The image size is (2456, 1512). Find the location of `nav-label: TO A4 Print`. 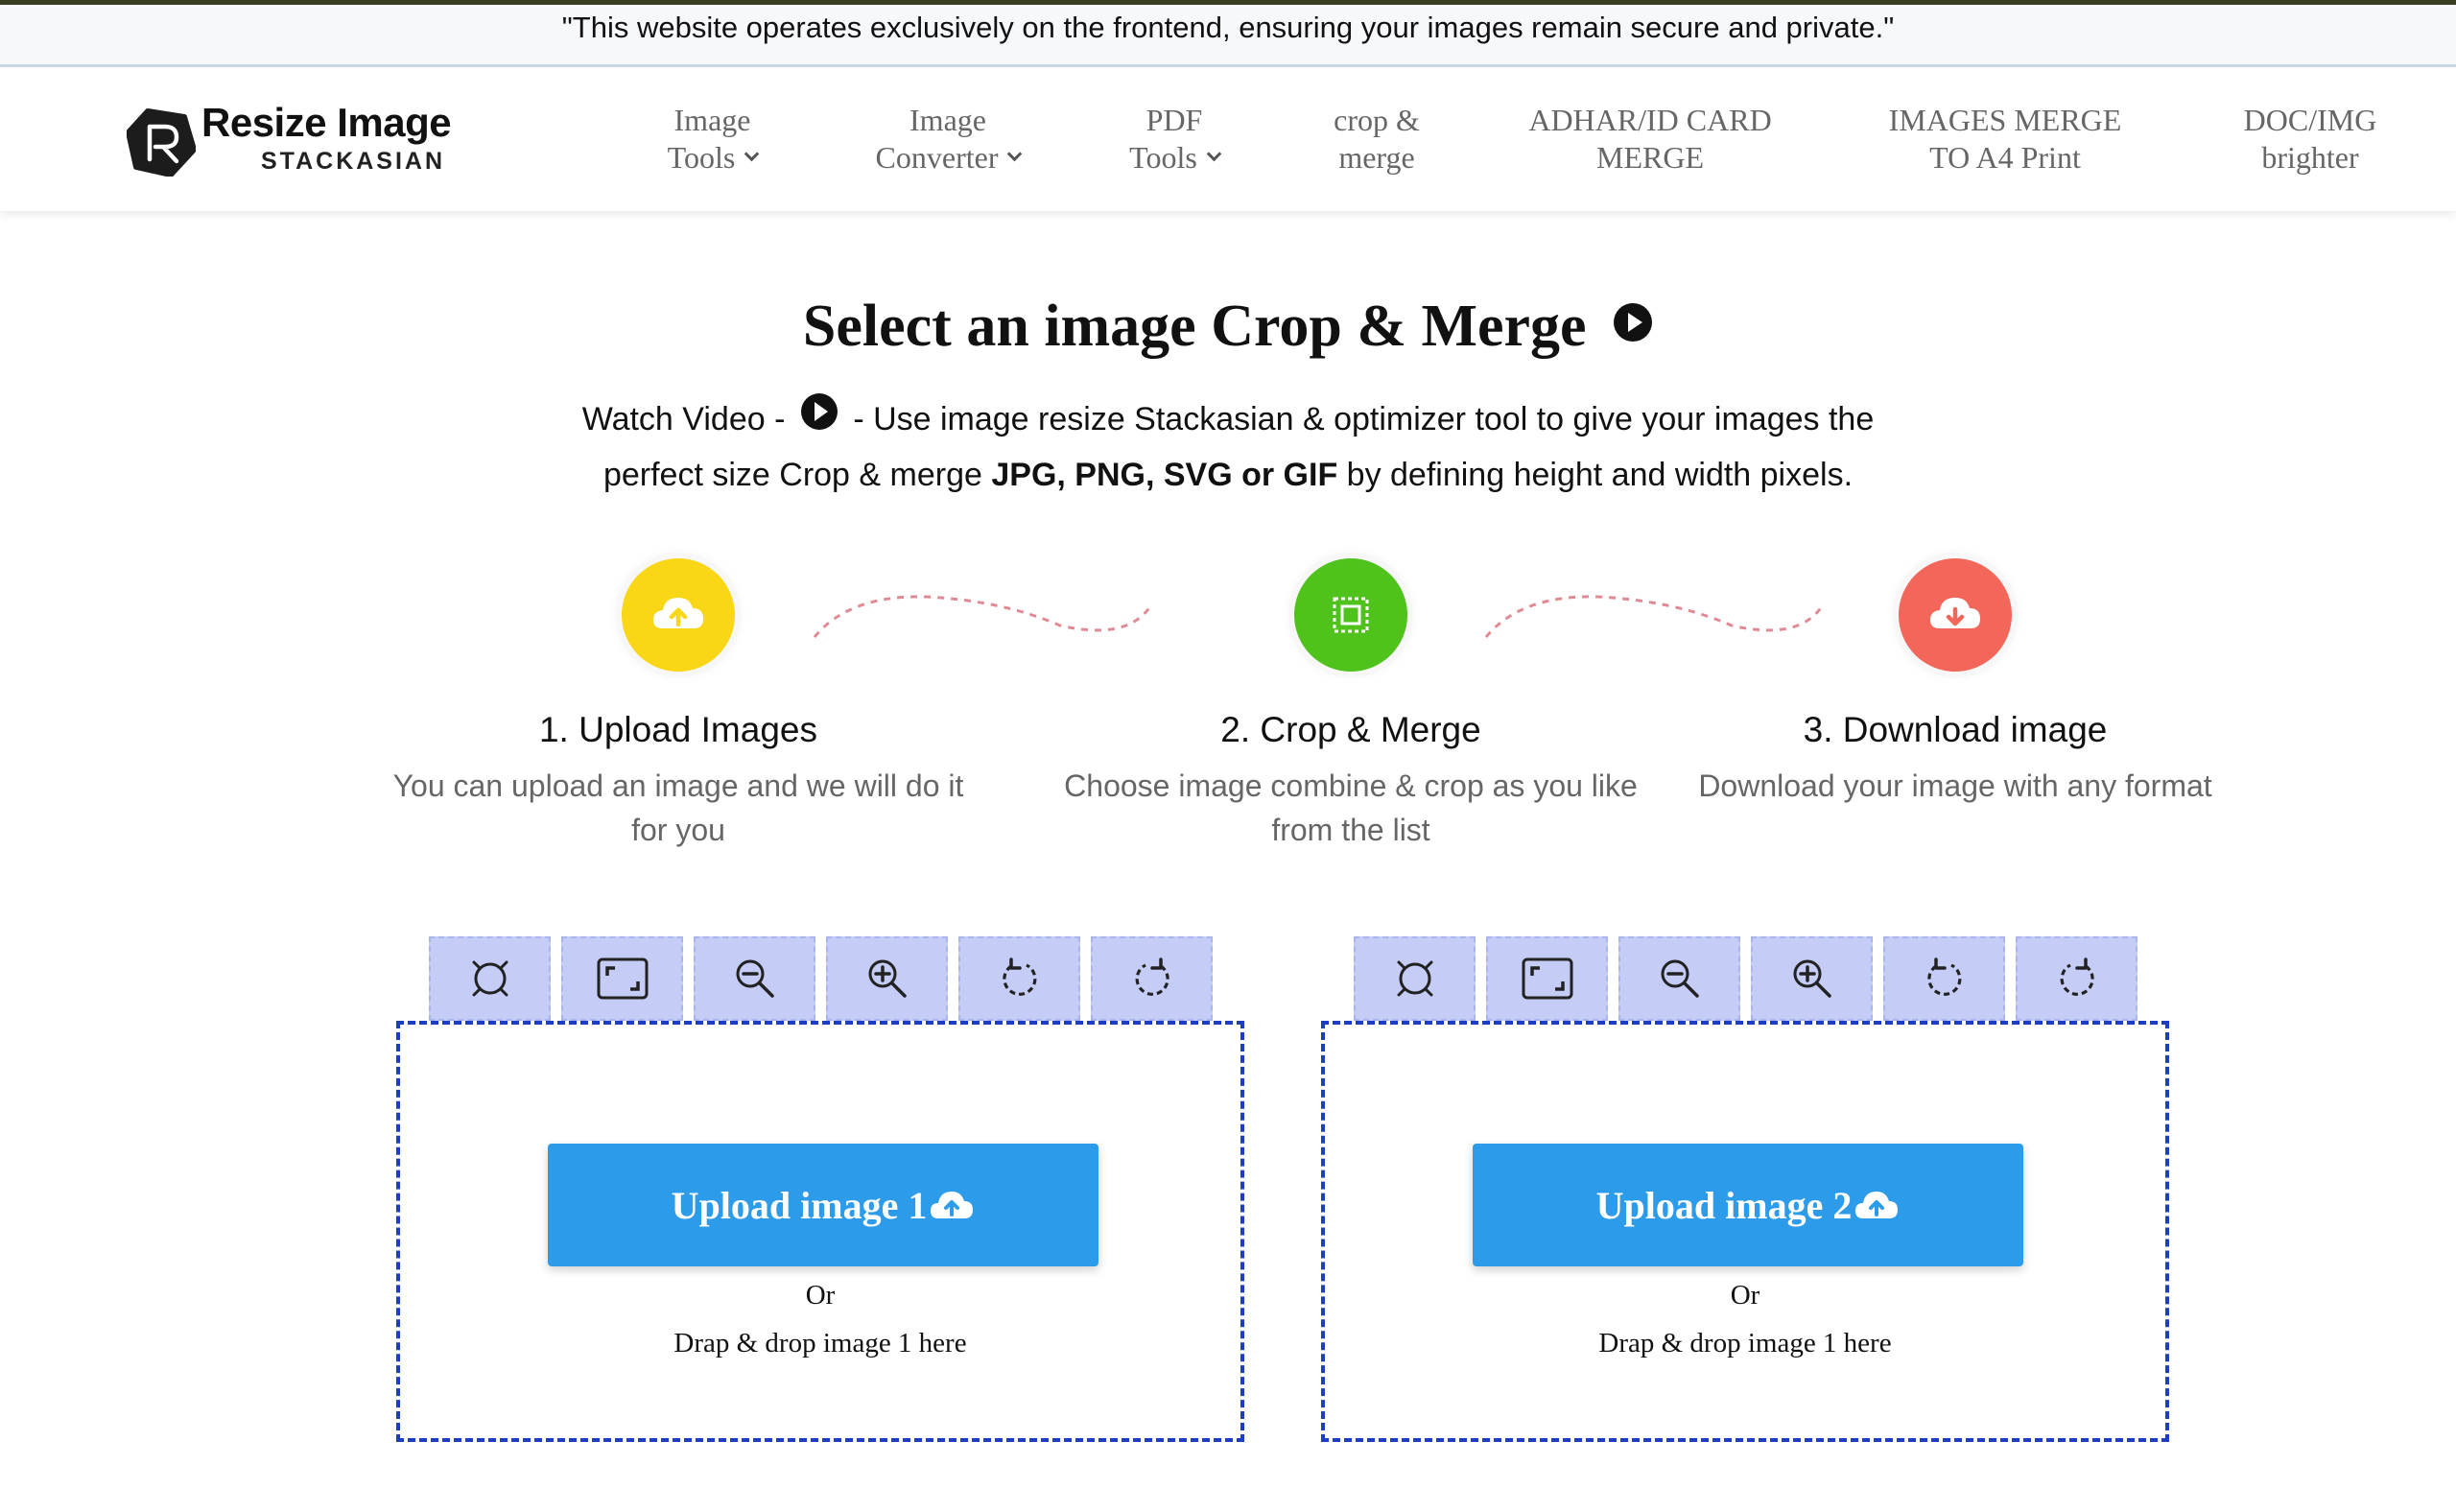

nav-label: TO A4 Print is located at coordinates (2005, 157).